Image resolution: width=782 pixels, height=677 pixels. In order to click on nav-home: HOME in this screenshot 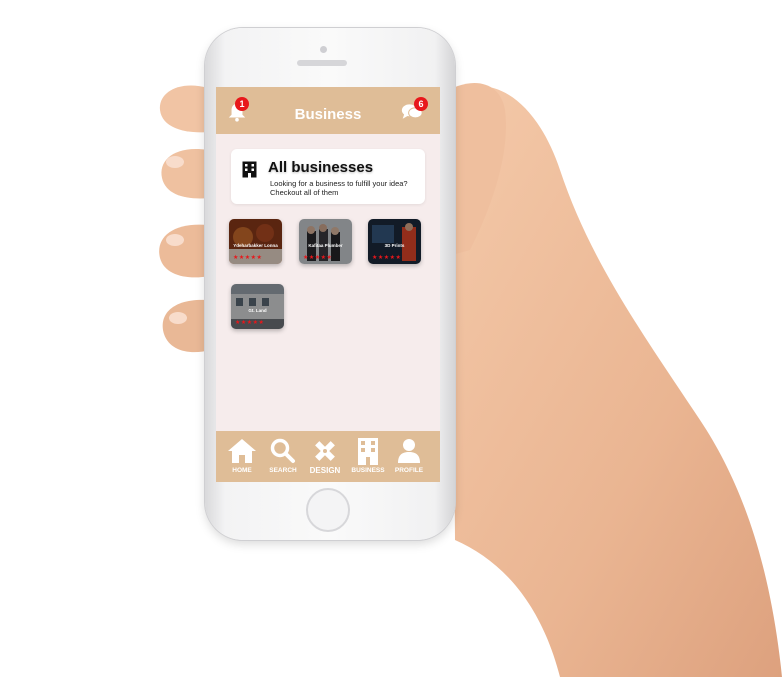, I will do `click(242, 456)`.